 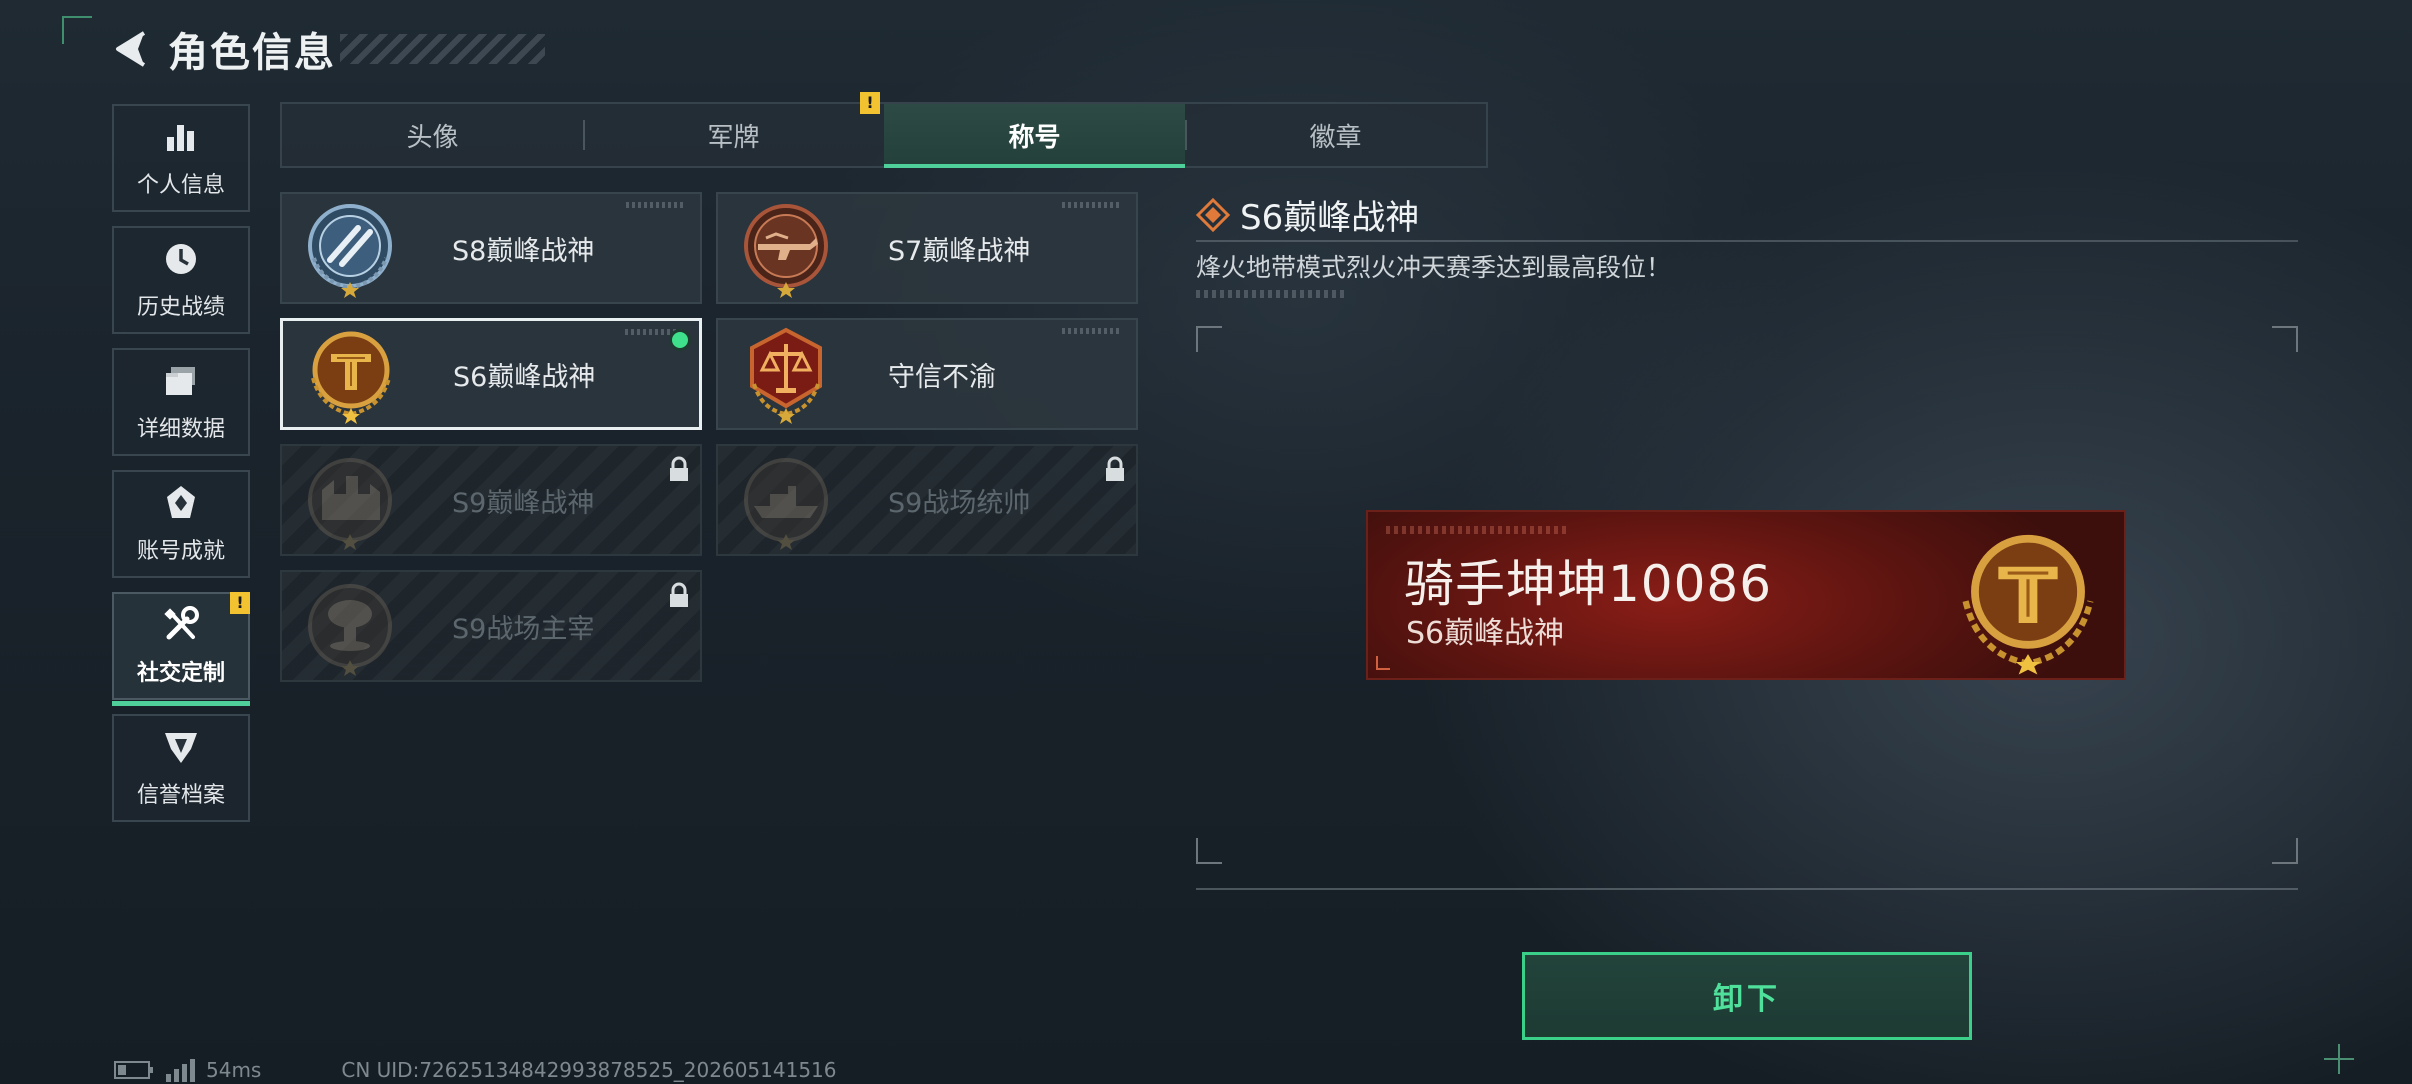 I want to click on tab-dog-tag: 军牌 !, so click(x=733, y=129).